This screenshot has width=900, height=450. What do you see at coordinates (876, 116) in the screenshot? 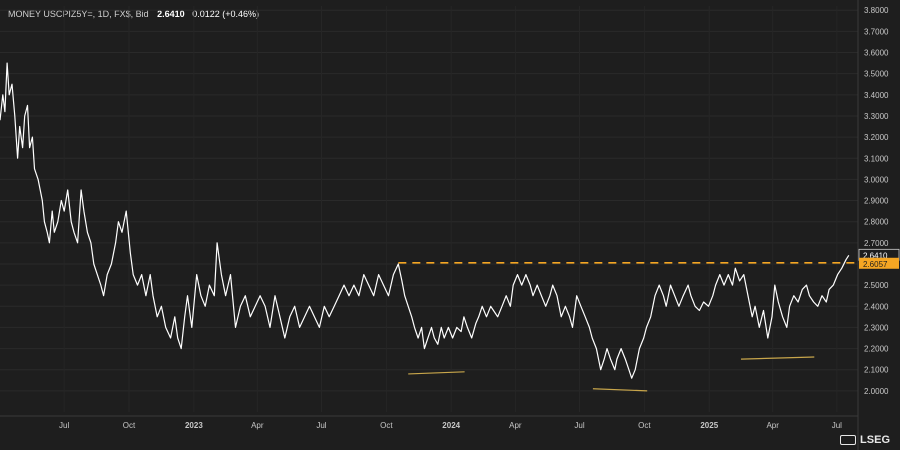
I see `y-tick-label: 3.3000` at bounding box center [876, 116].